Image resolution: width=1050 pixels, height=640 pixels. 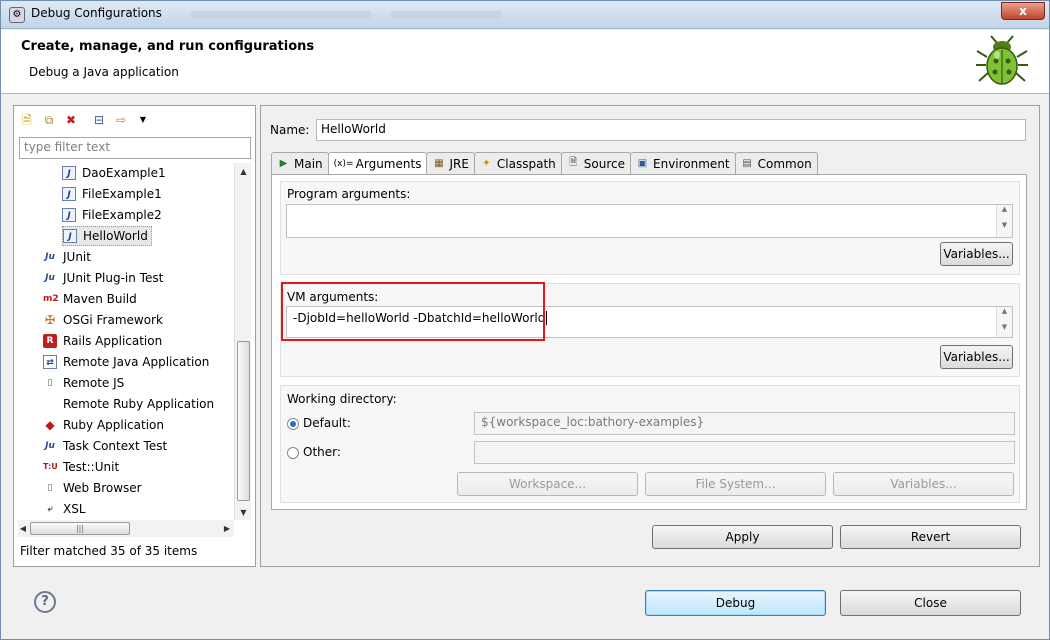 I want to click on tree-item-junit: Ju JUnit, so click(x=67, y=257).